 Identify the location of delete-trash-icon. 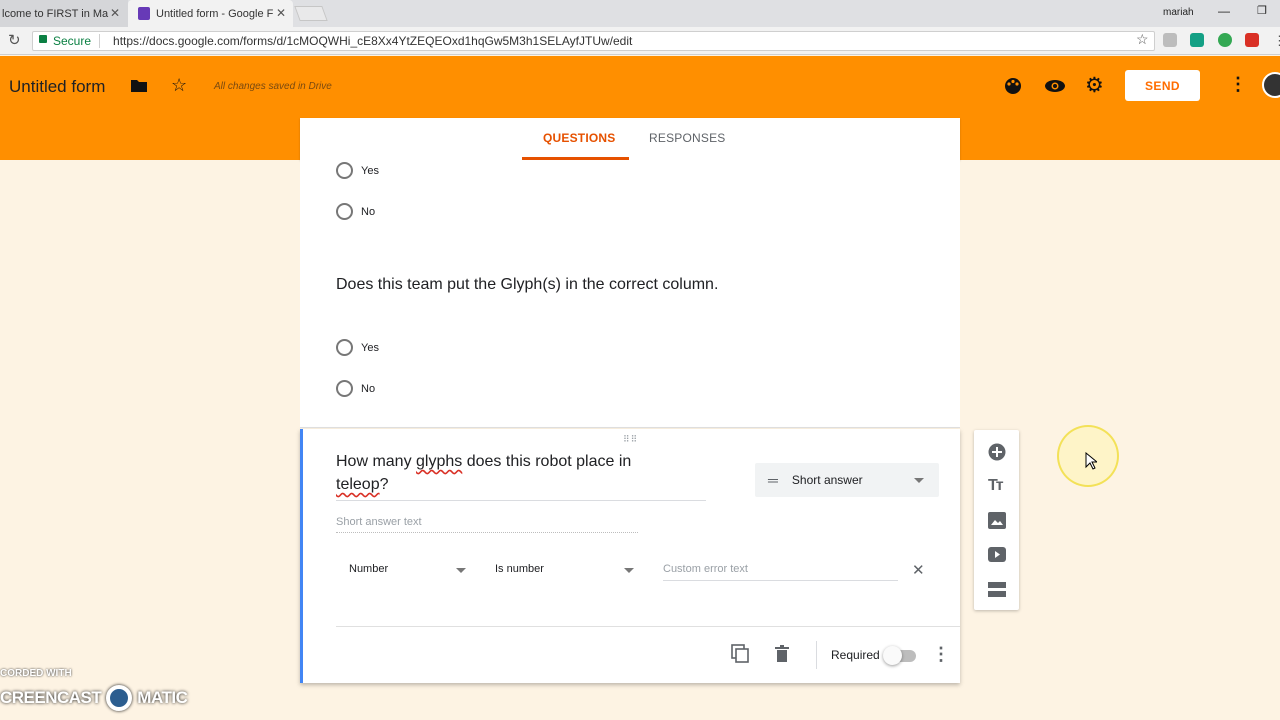
(782, 653).